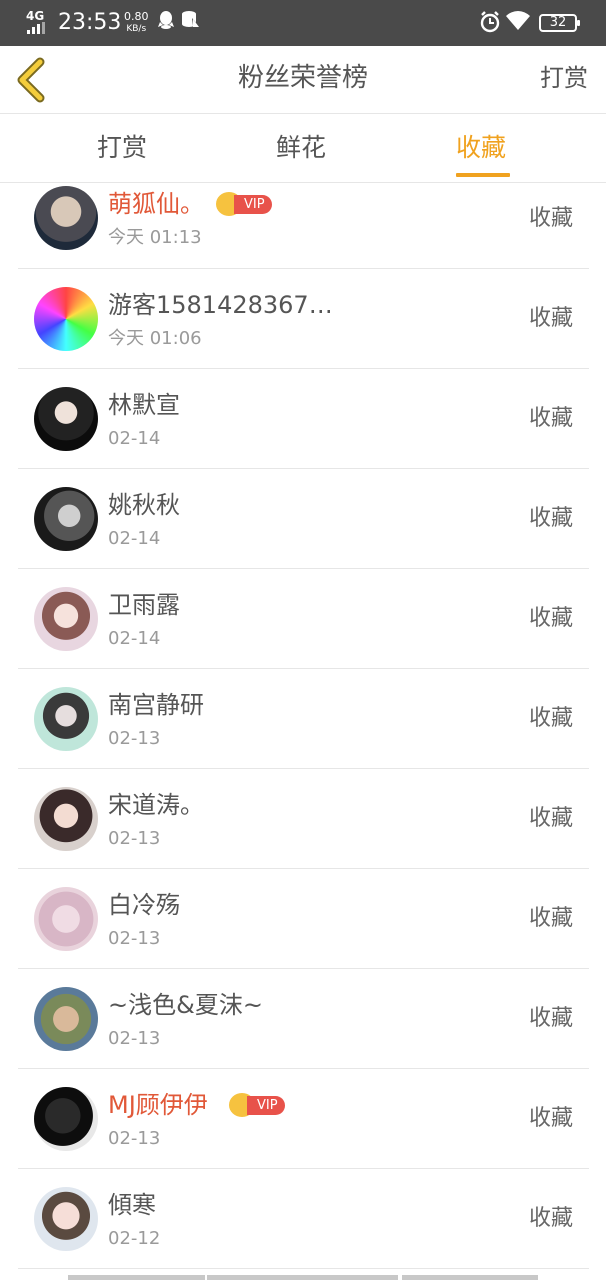 This screenshot has width=606, height=1280. I want to click on user-name: ~浅色&夏沫~, so click(185, 1005).